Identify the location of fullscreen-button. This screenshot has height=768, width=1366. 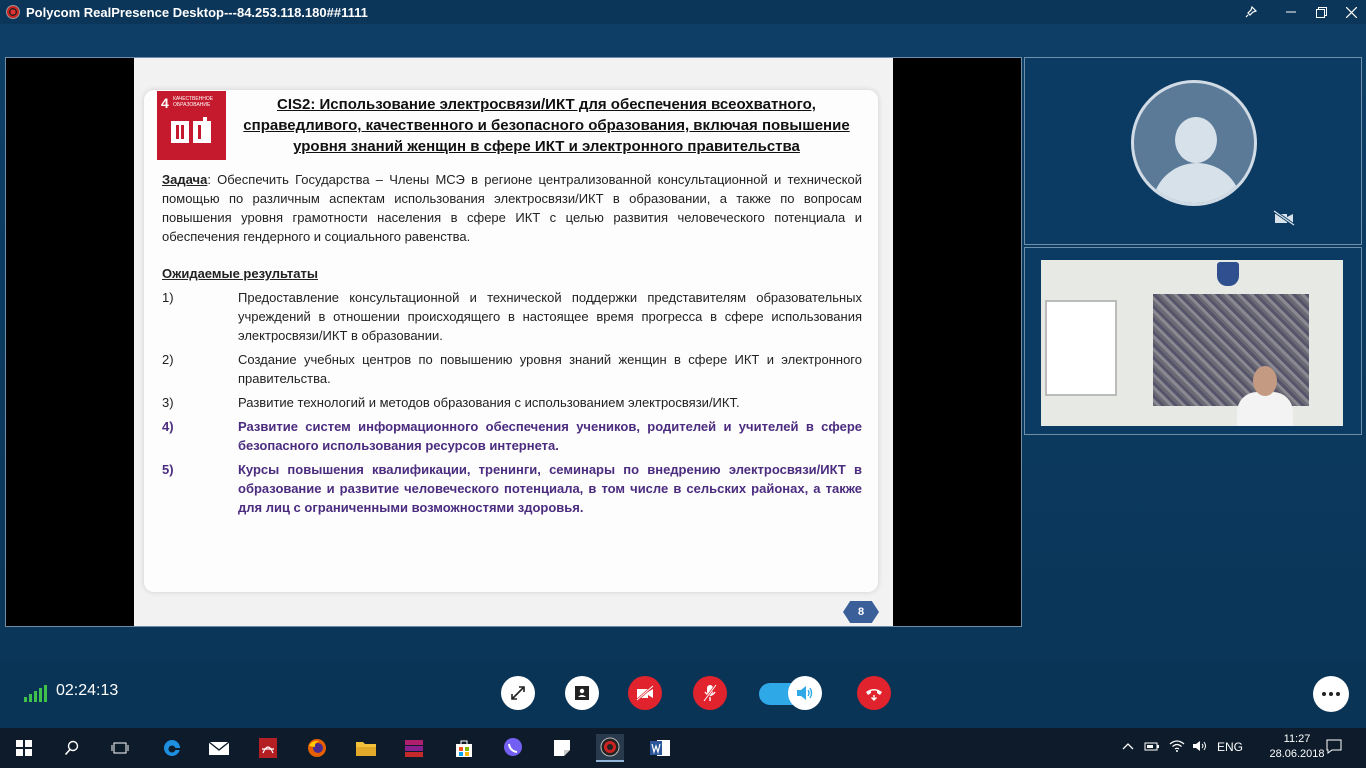
(518, 693).